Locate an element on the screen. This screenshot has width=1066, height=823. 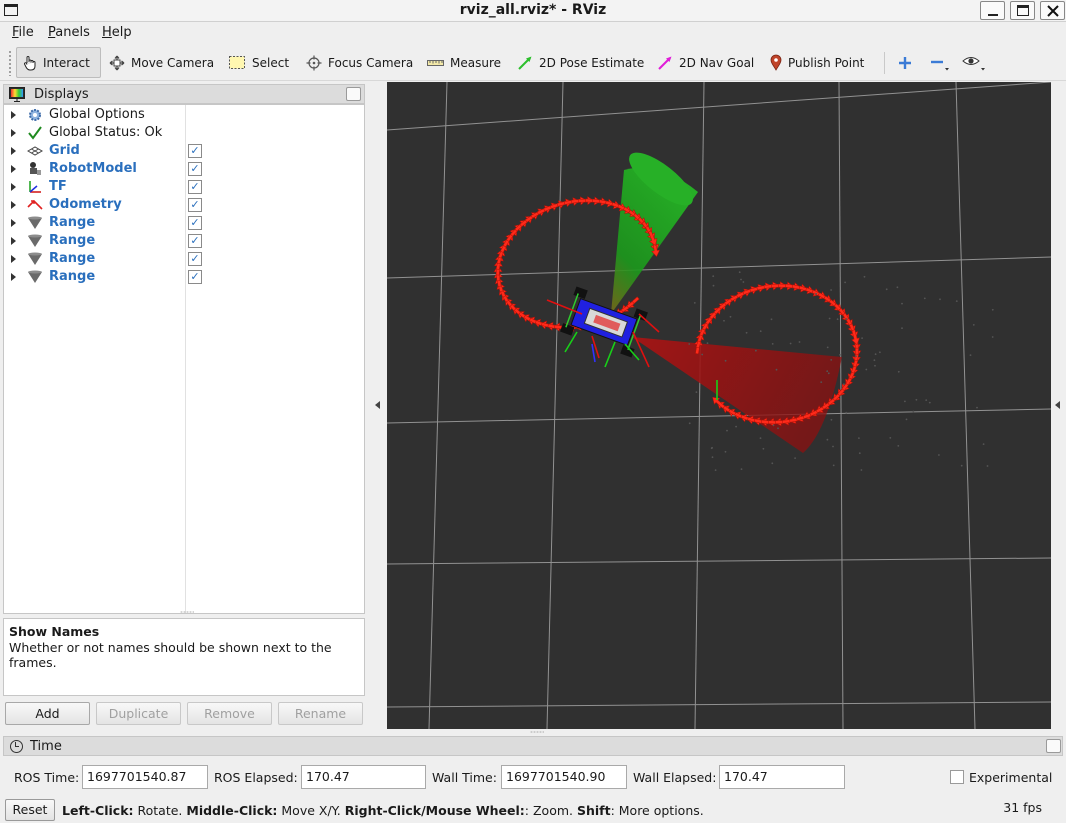
pose-estimate-label: 2D Pose Estimate is located at coordinates (592, 62).